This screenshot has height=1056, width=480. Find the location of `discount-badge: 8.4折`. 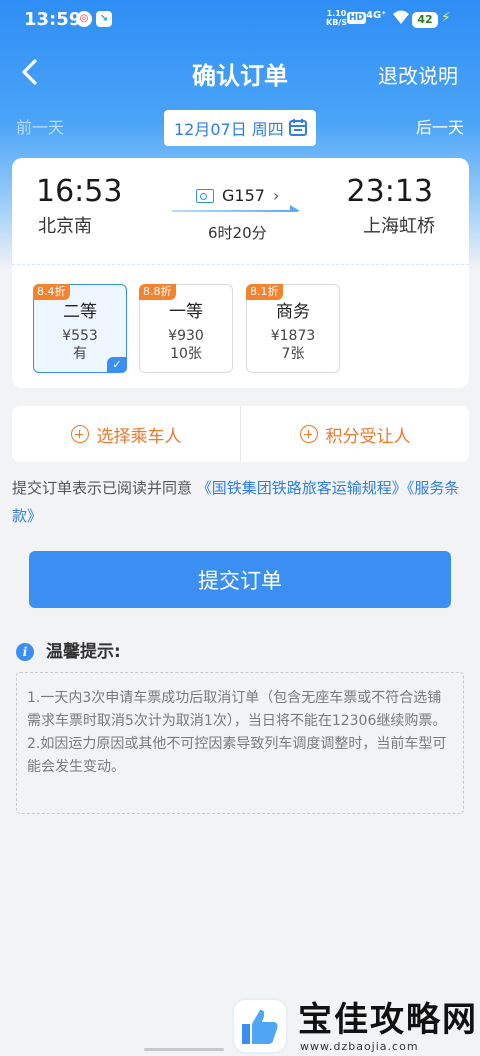

discount-badge: 8.4折 is located at coordinates (51, 292).